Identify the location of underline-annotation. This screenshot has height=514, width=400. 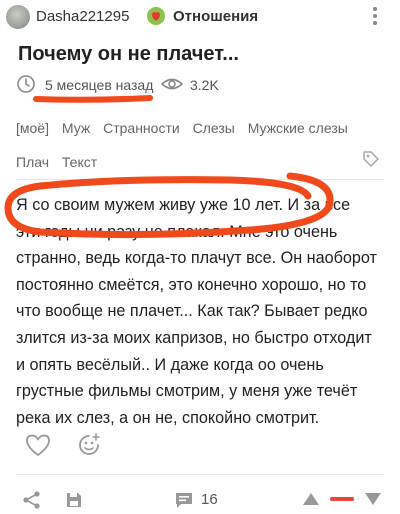
(93, 99).